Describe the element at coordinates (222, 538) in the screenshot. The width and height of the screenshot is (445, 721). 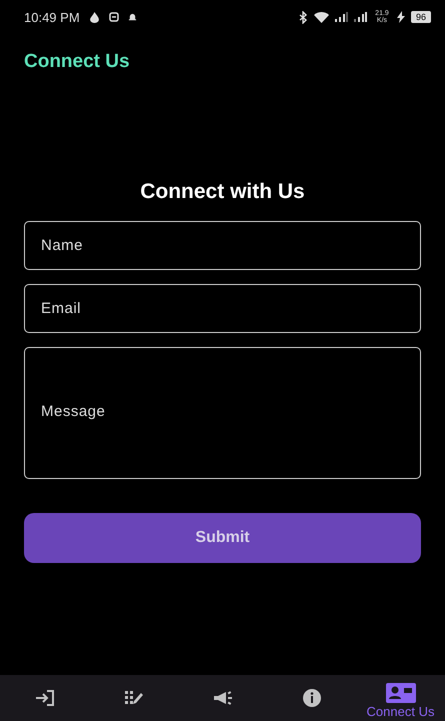
I see `submit-button: Submit` at that location.